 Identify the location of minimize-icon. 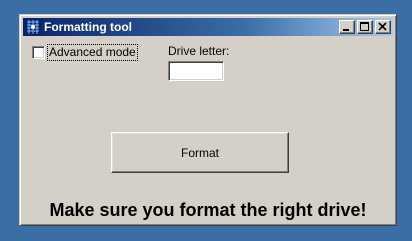
(346, 30).